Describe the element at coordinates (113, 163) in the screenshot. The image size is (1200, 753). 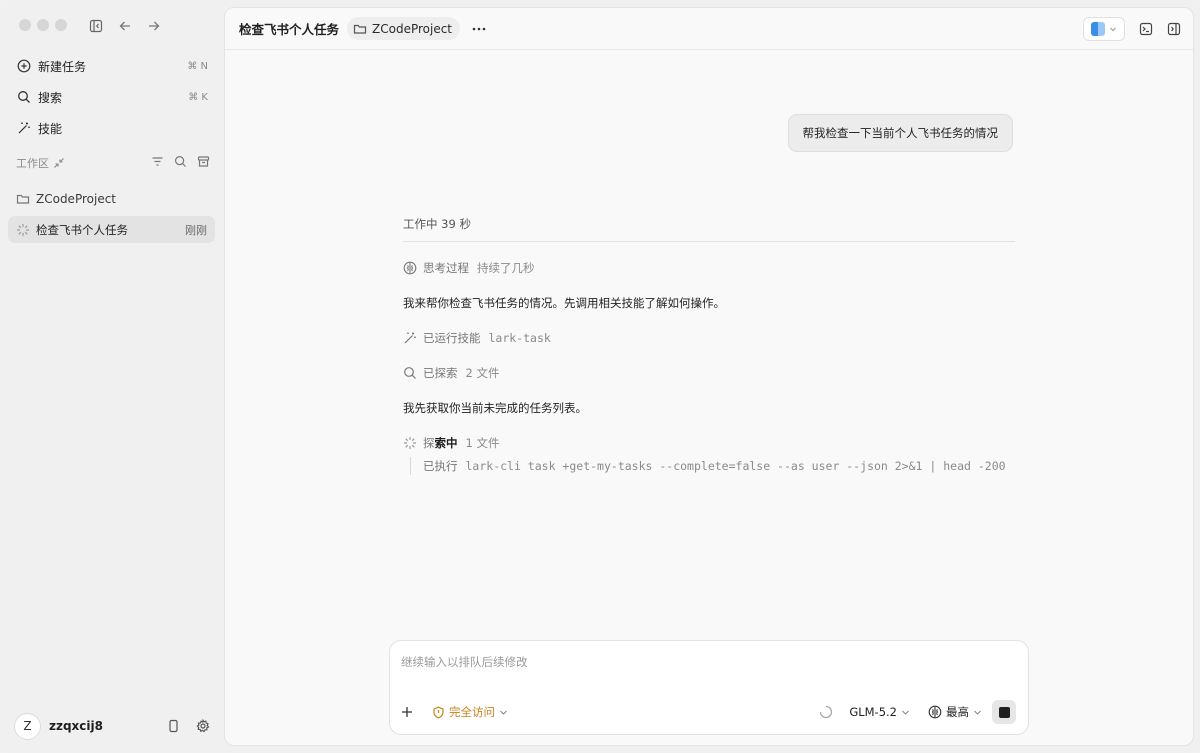
I see `workspace-header: 工作区` at that location.